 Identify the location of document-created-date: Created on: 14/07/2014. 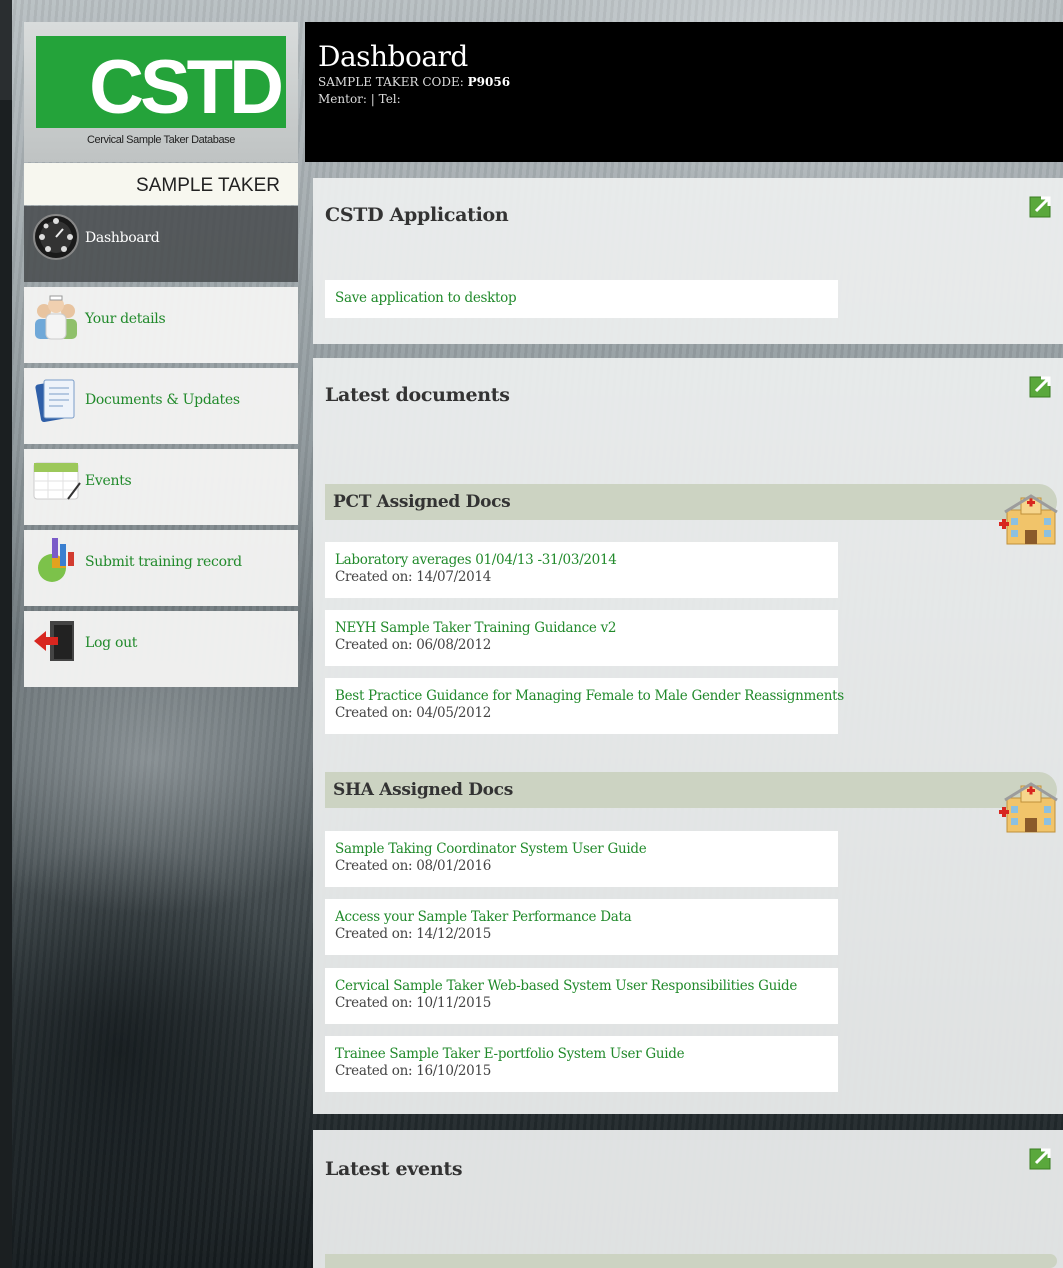
(413, 577).